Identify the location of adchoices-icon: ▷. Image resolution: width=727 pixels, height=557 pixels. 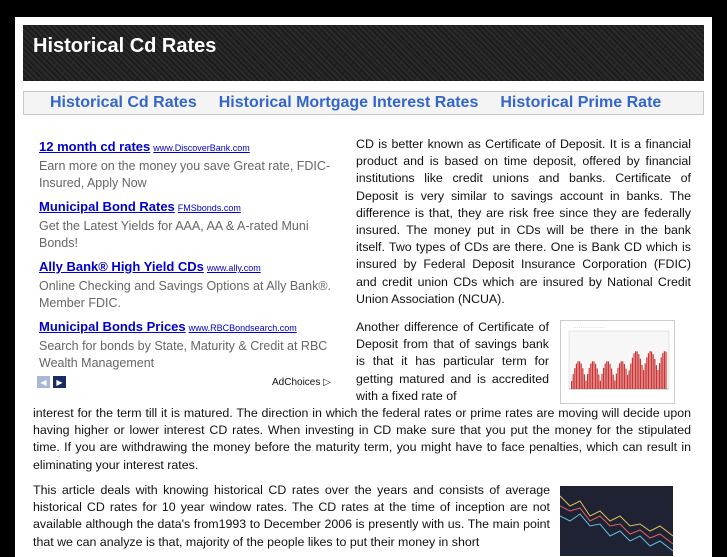
(327, 382).